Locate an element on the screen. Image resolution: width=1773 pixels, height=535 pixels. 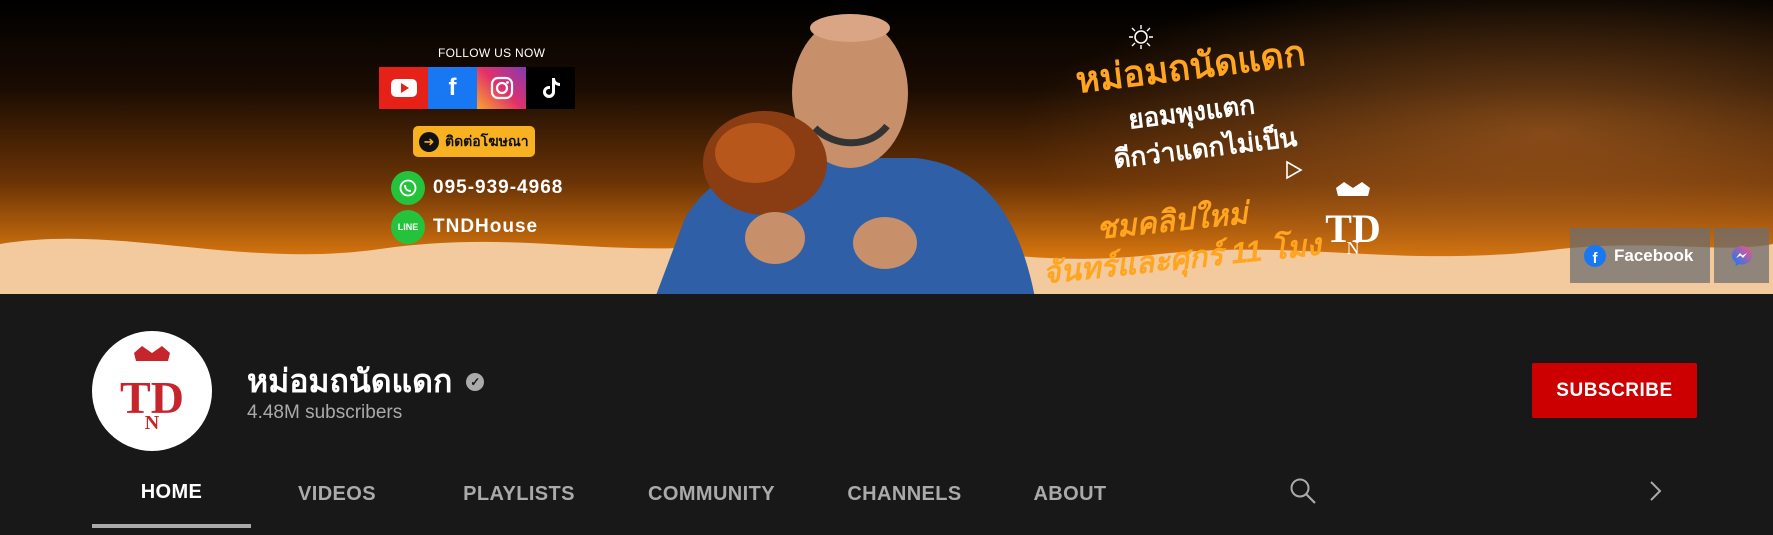
banner-link-messenger is located at coordinates (1741, 255).